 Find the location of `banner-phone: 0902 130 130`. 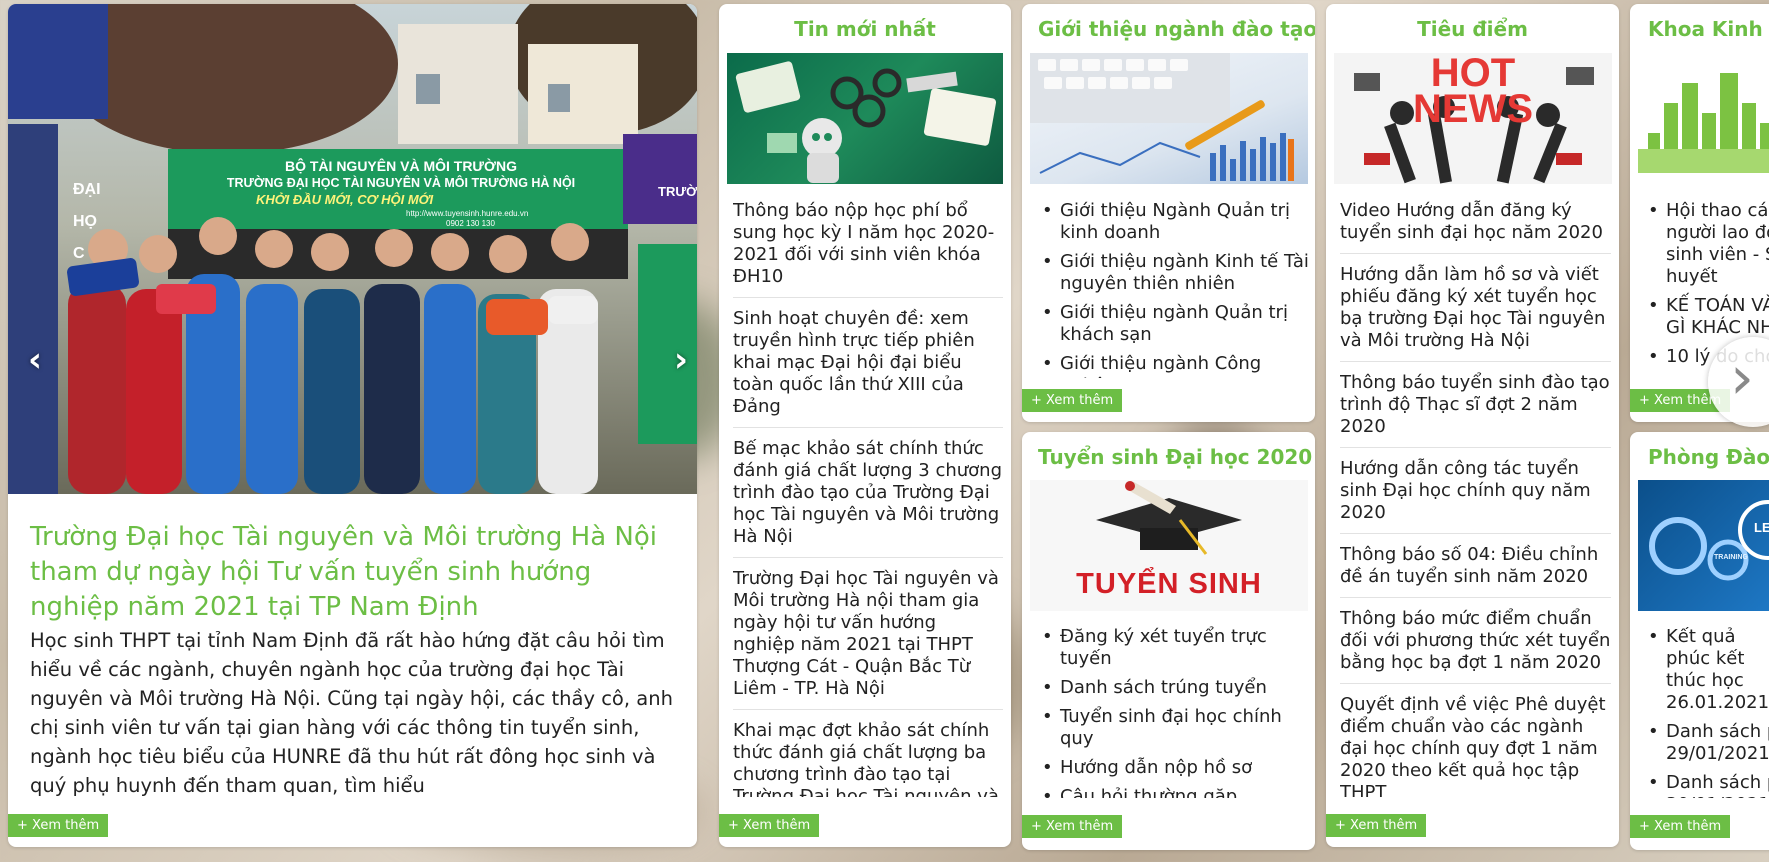

banner-phone: 0902 130 130 is located at coordinates (470, 223).